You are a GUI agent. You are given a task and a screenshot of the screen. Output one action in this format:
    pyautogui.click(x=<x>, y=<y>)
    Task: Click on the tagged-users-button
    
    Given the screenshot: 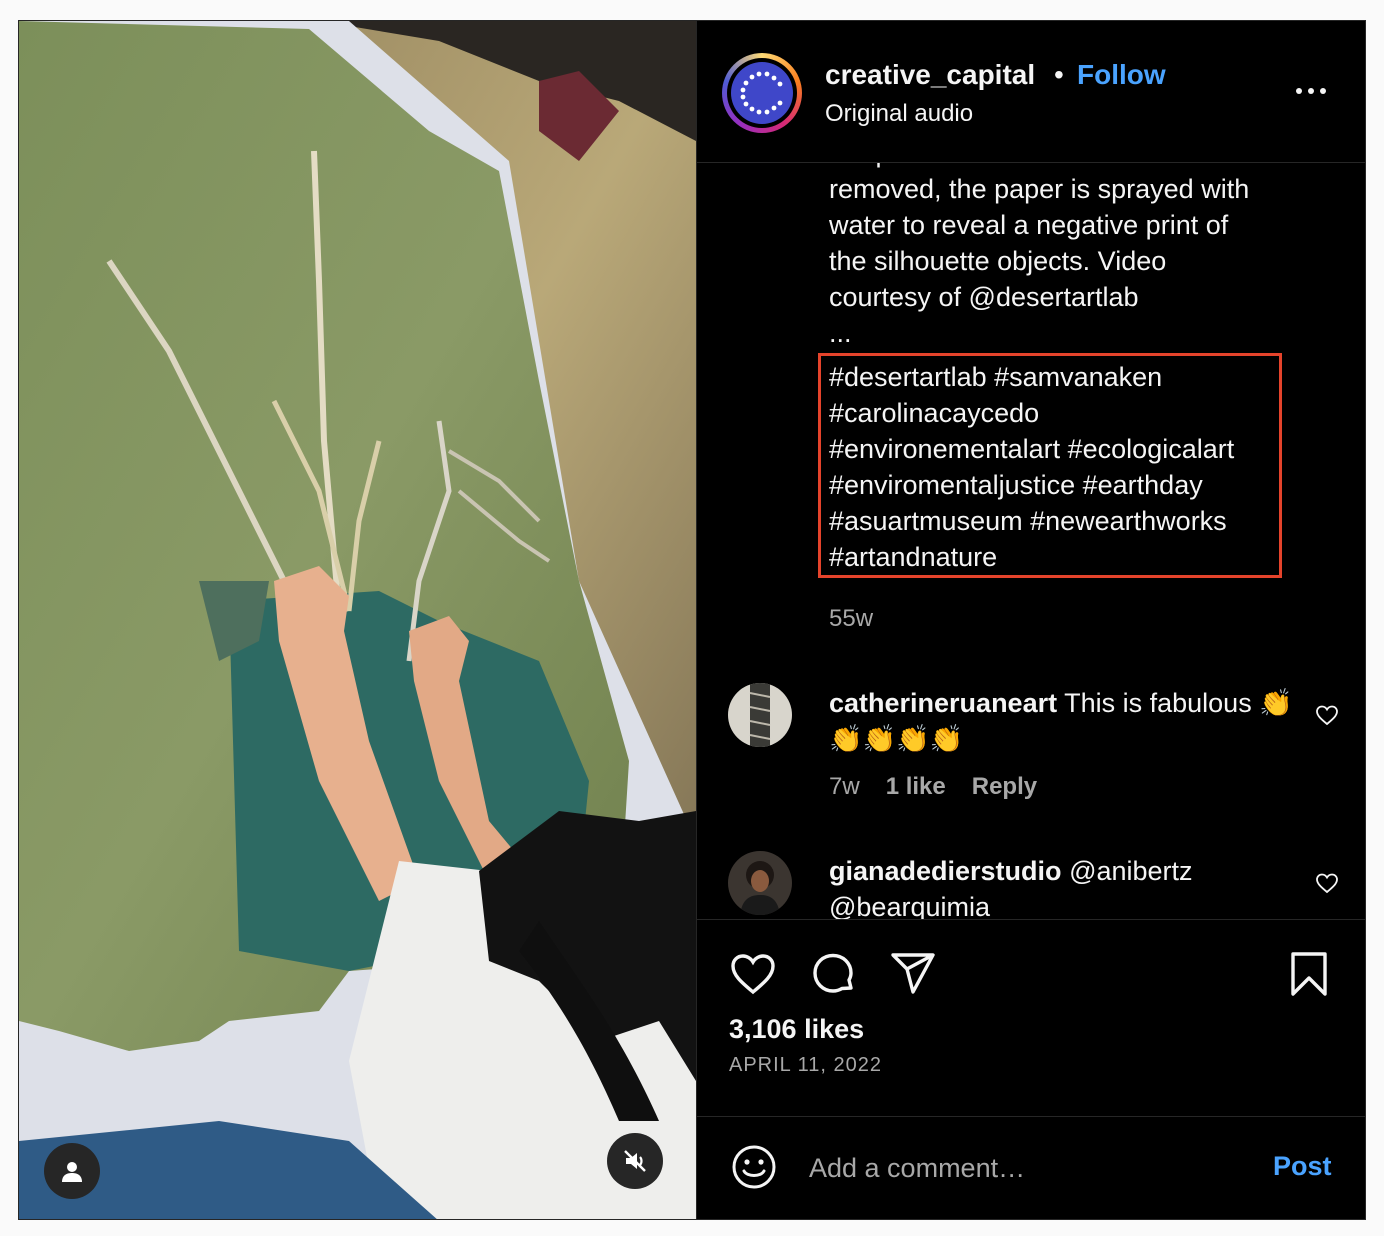 What is the action you would take?
    pyautogui.click(x=72, y=1171)
    